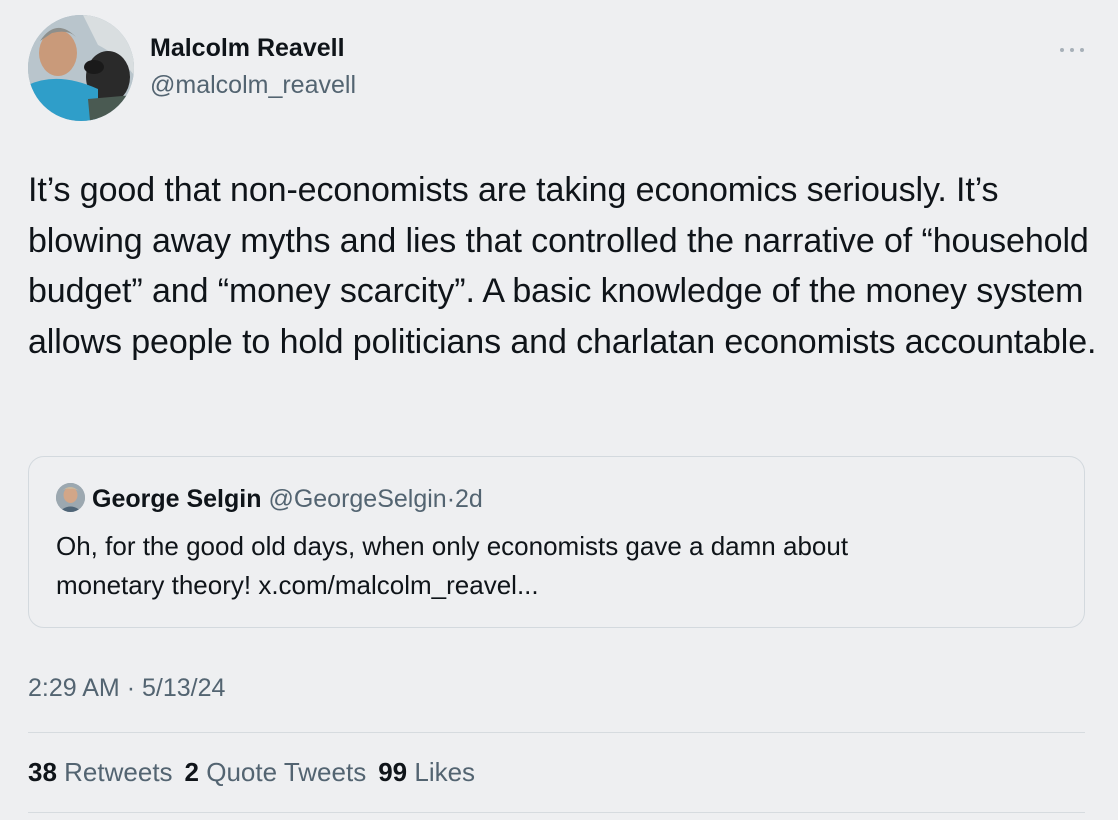  I want to click on likes-stat: 99 Likes, so click(426, 772).